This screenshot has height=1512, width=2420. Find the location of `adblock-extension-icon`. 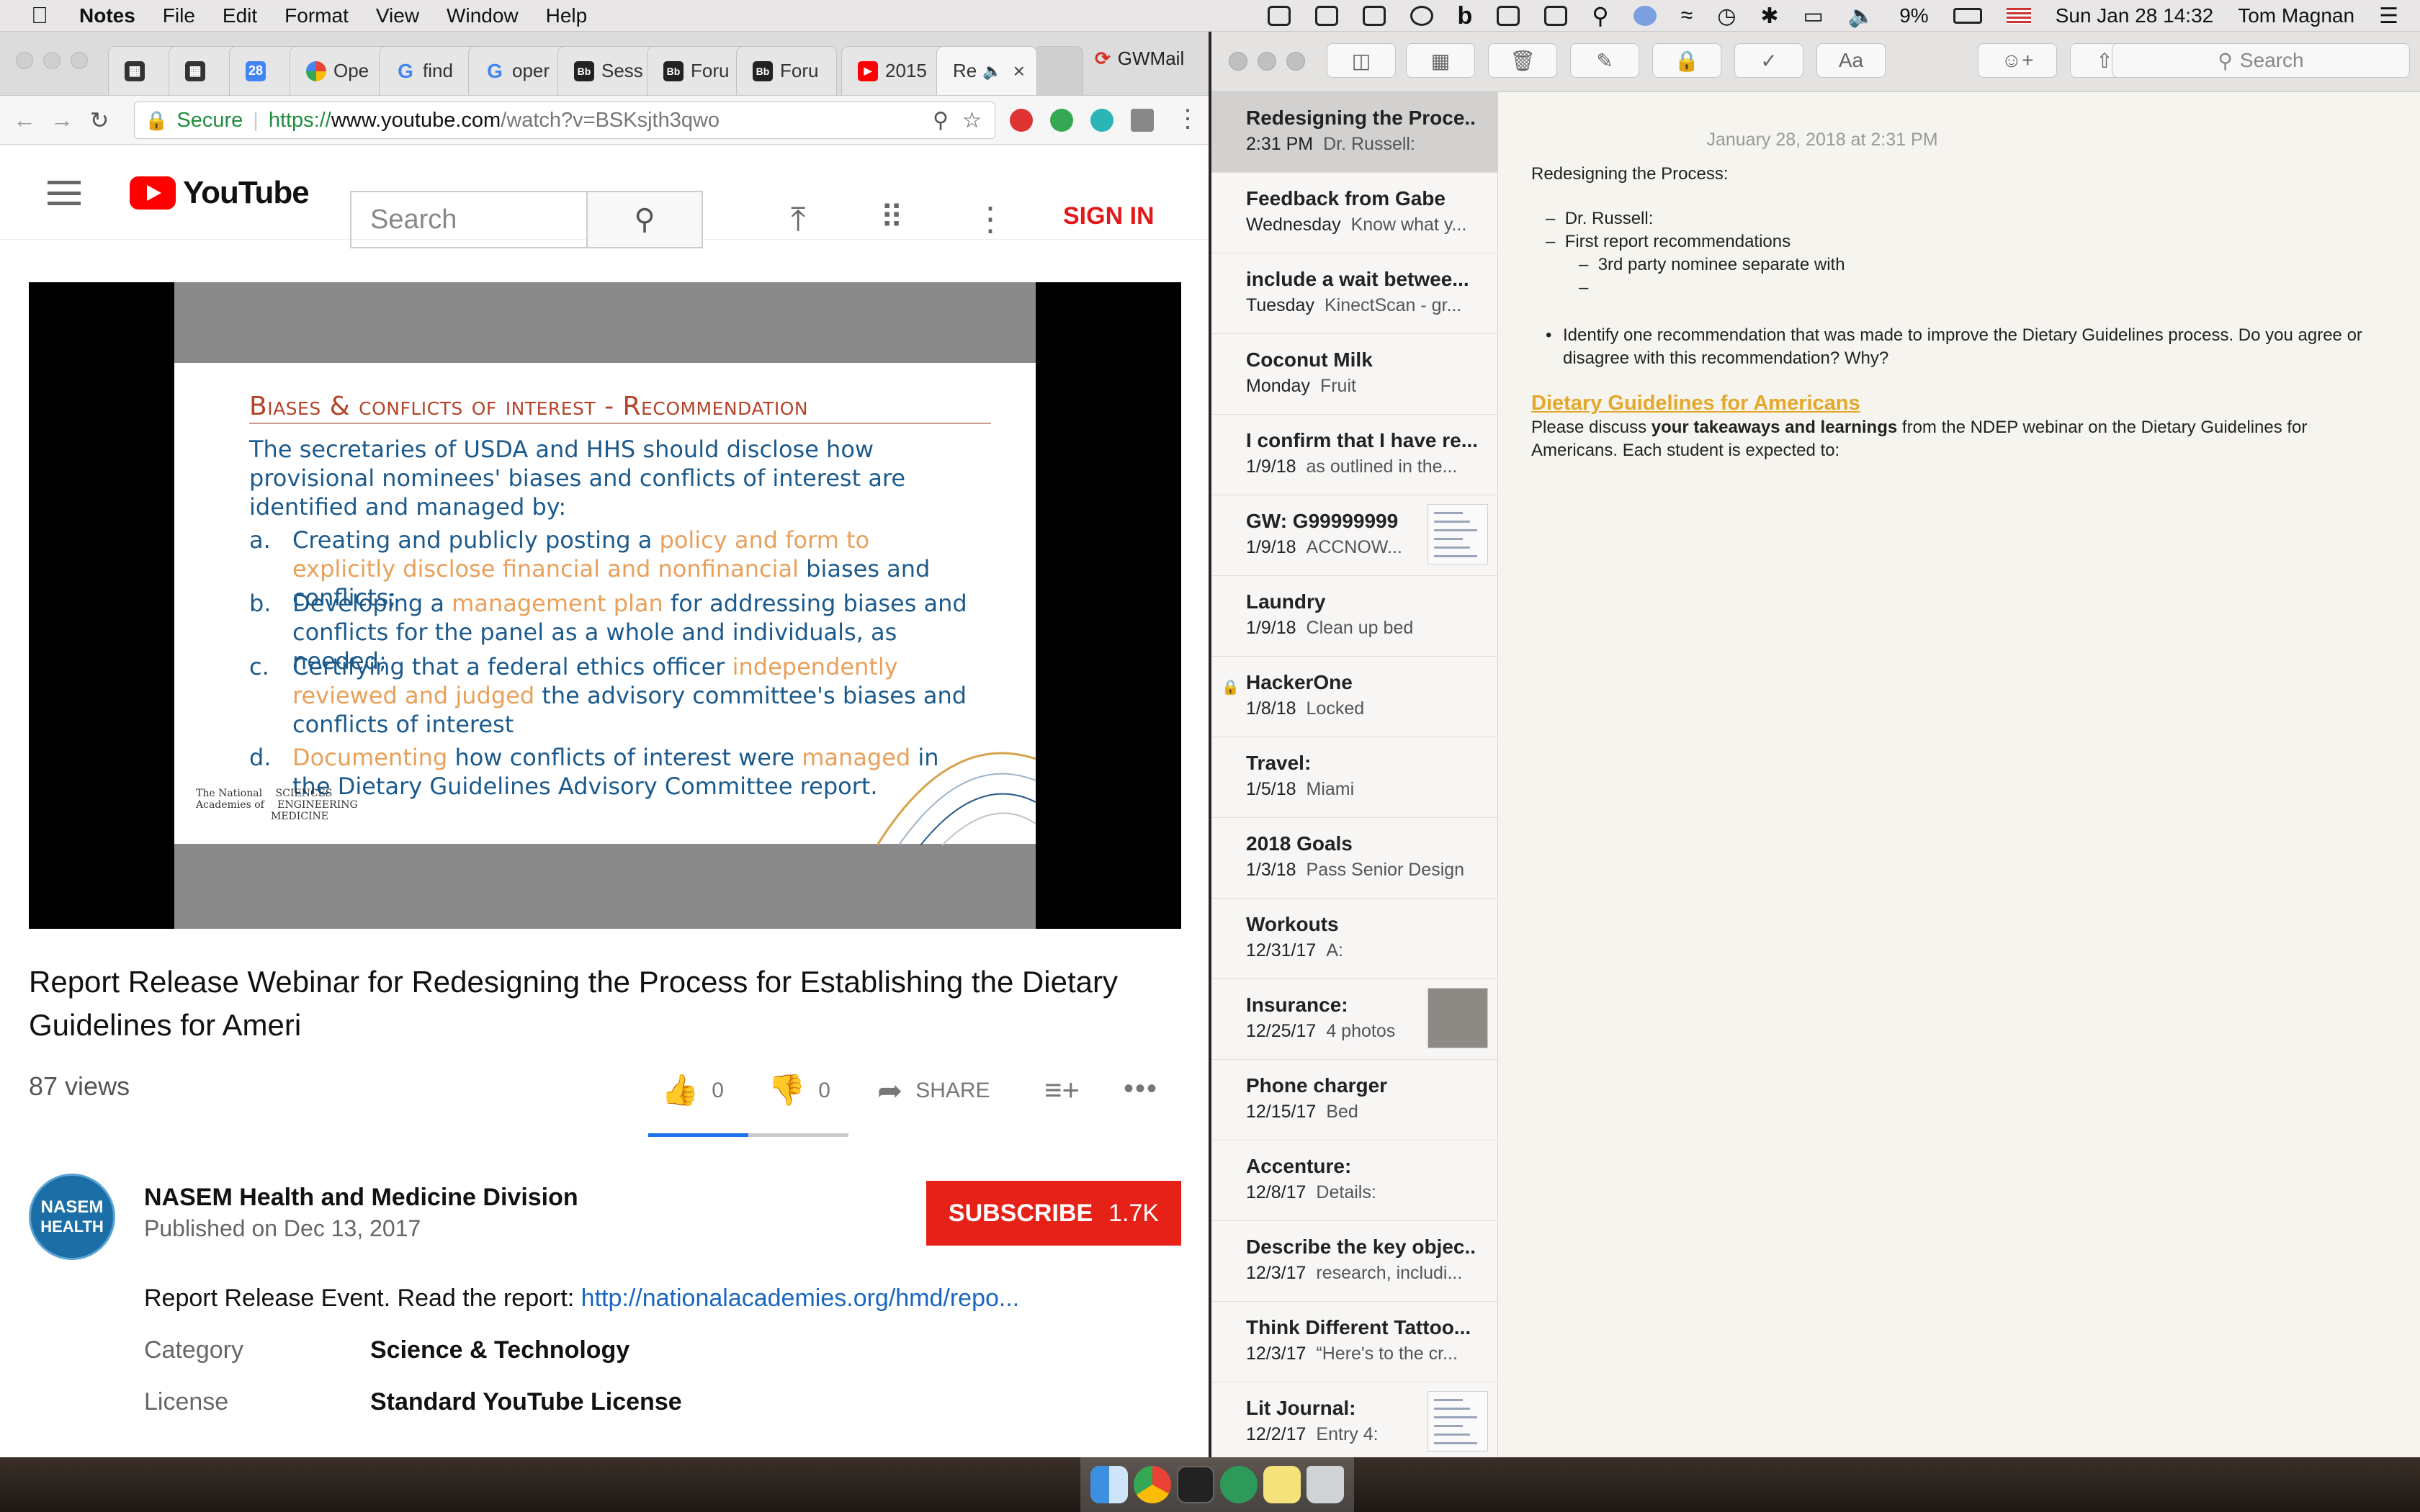

adblock-extension-icon is located at coordinates (1022, 120).